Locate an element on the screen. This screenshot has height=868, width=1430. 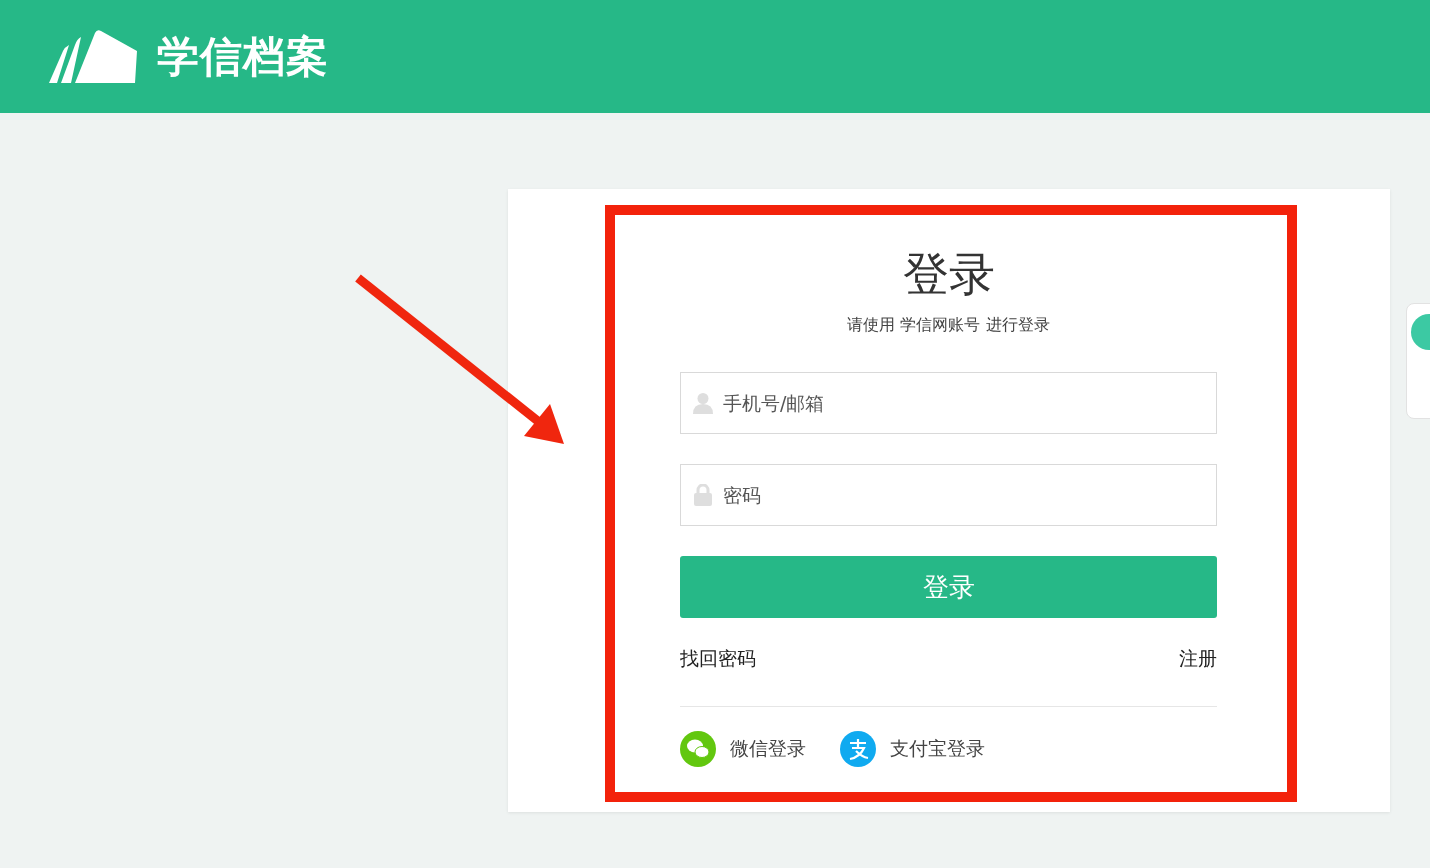
forgot-password-link: 找回密码 is located at coordinates (718, 658).